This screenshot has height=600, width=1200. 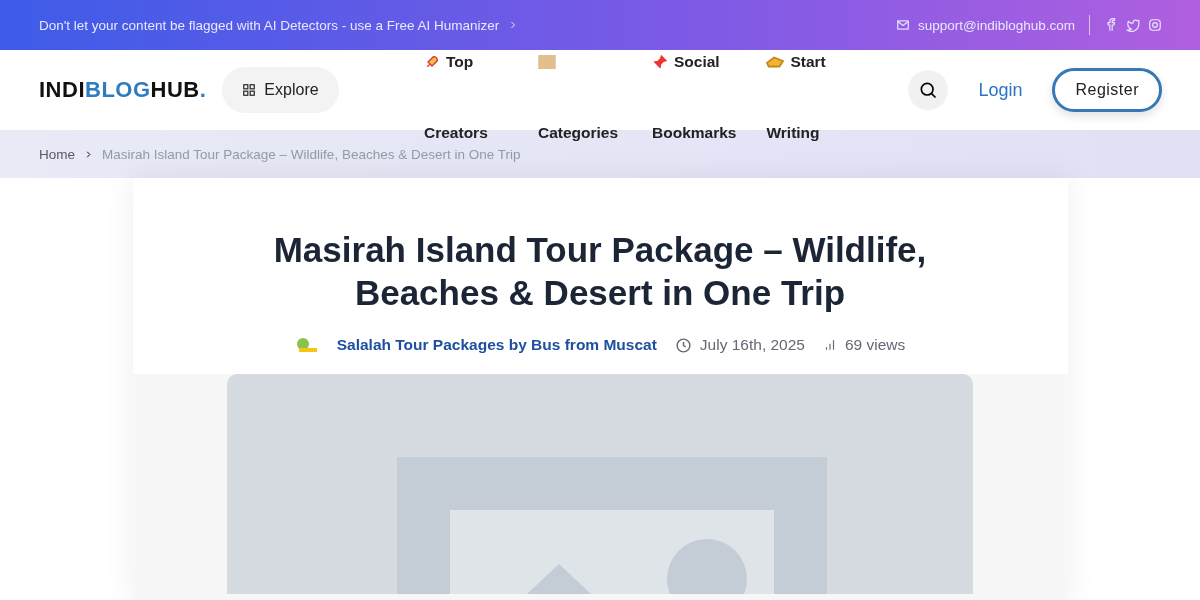 What do you see at coordinates (902, 25) in the screenshot?
I see `mail-icon` at bounding box center [902, 25].